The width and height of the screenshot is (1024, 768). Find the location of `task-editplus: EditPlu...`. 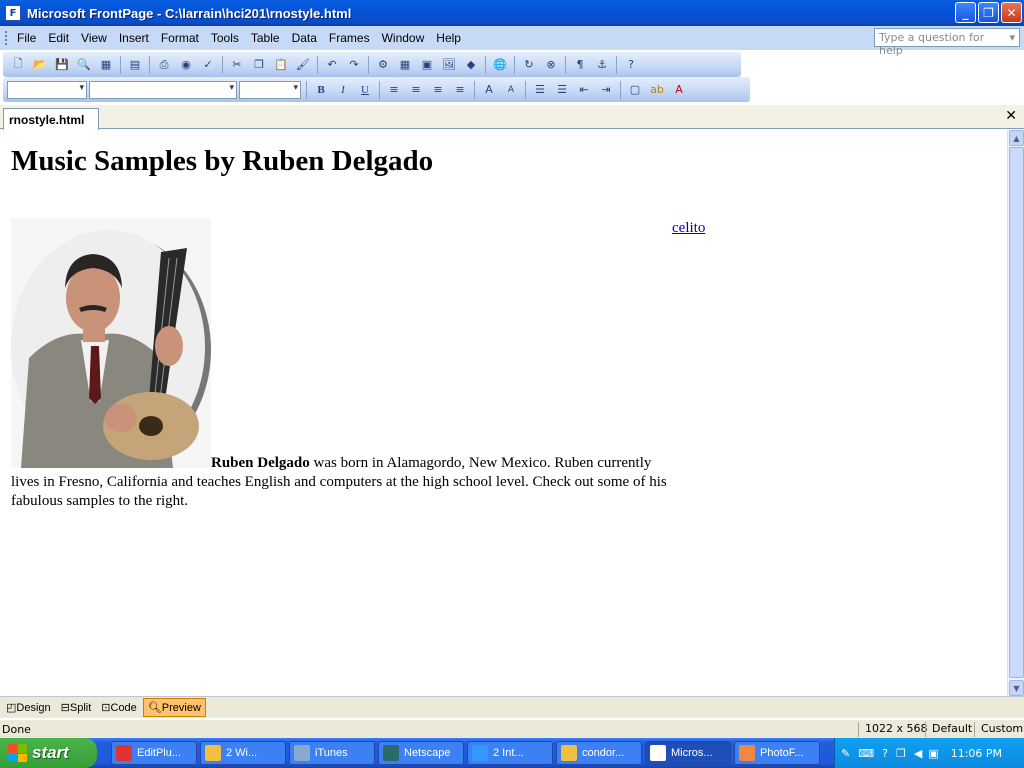

task-editplus: EditPlu... is located at coordinates (154, 753).